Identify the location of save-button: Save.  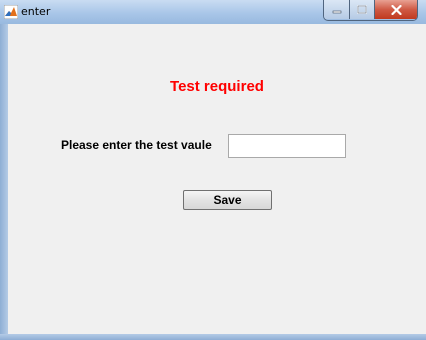
(227, 200).